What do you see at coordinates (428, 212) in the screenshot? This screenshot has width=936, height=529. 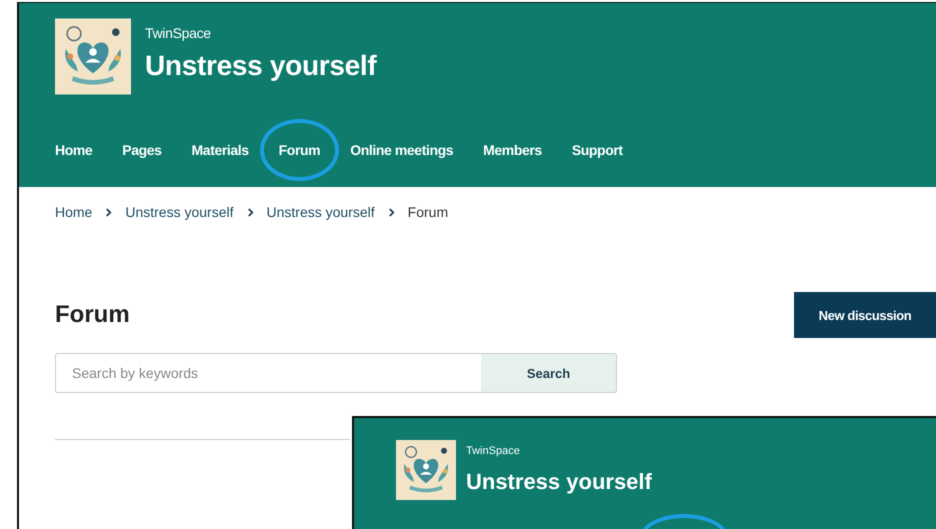 I see `breadcrumb-current: Forum` at bounding box center [428, 212].